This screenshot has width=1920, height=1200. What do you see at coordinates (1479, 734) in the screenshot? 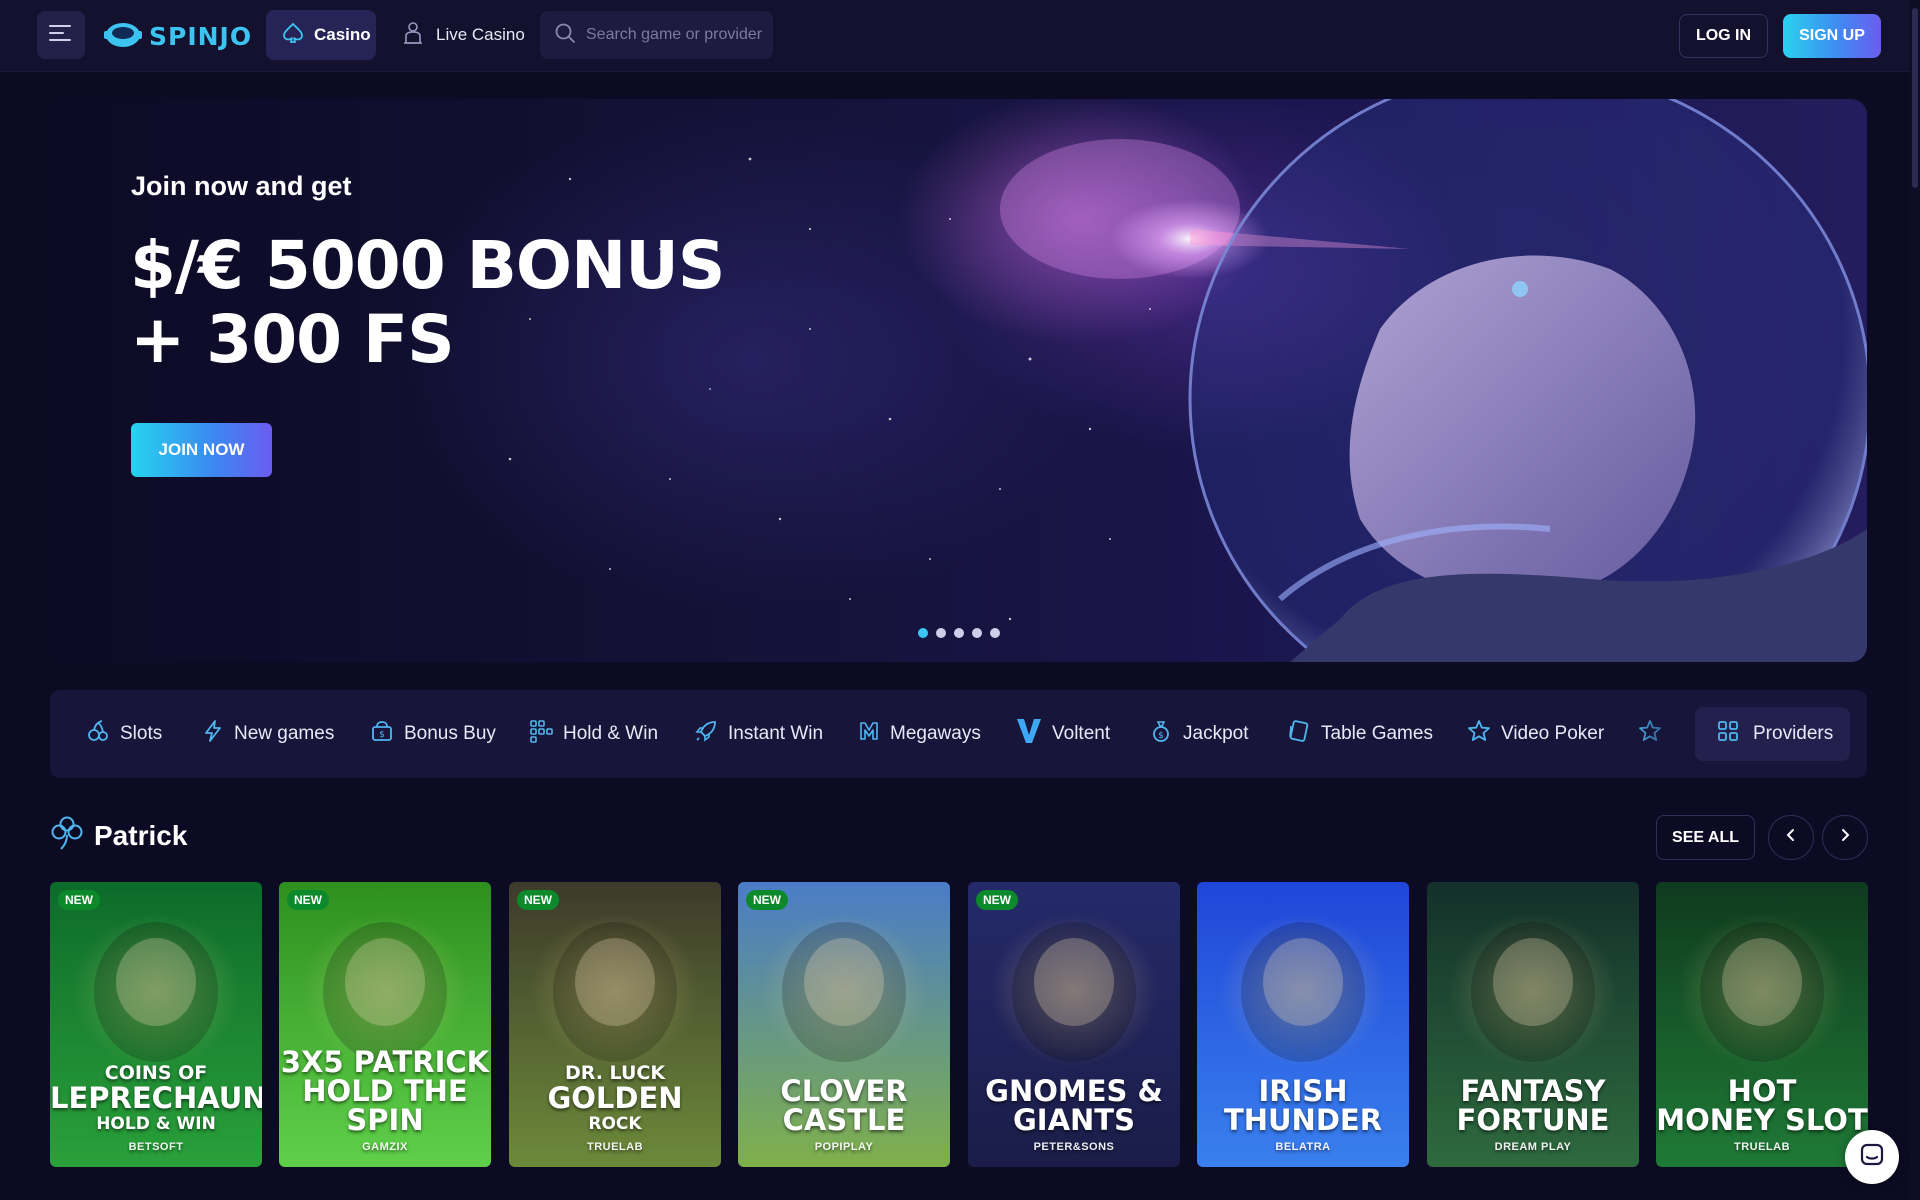
I see `star-icon` at bounding box center [1479, 734].